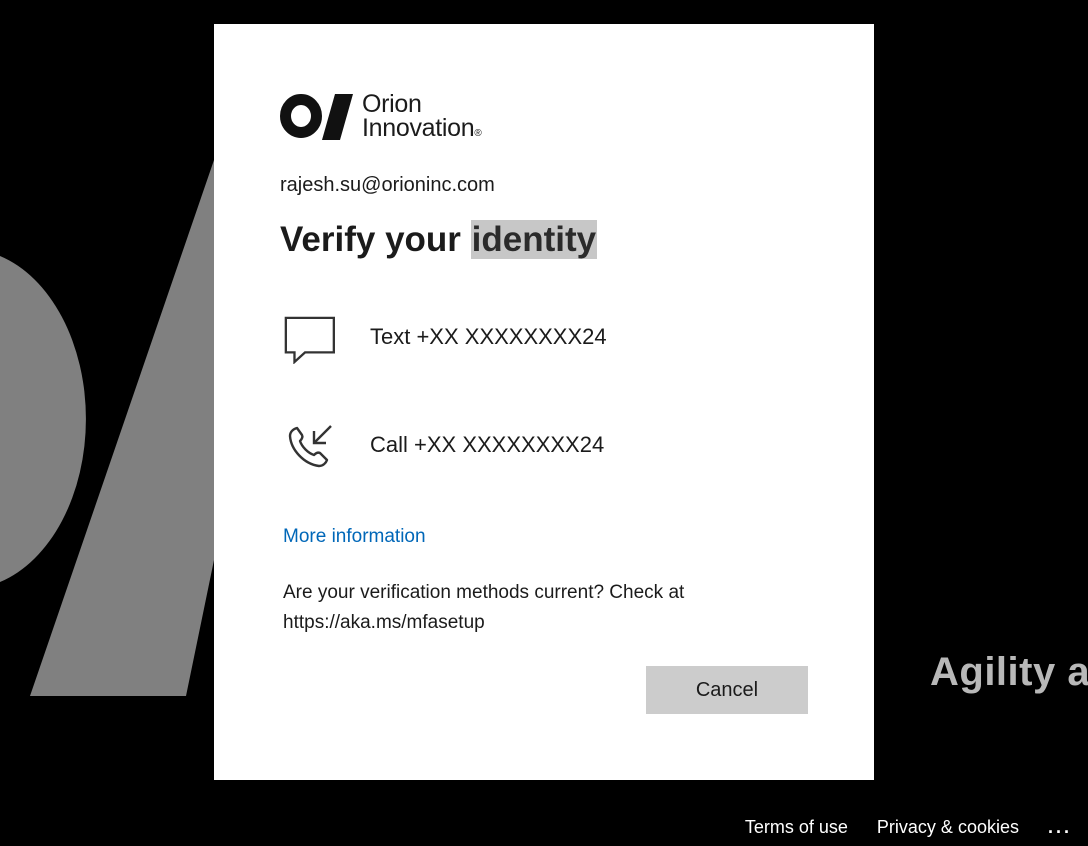 The height and width of the screenshot is (846, 1088). Describe the element at coordinates (727, 690) in the screenshot. I see `cancel-button: Cancel` at that location.